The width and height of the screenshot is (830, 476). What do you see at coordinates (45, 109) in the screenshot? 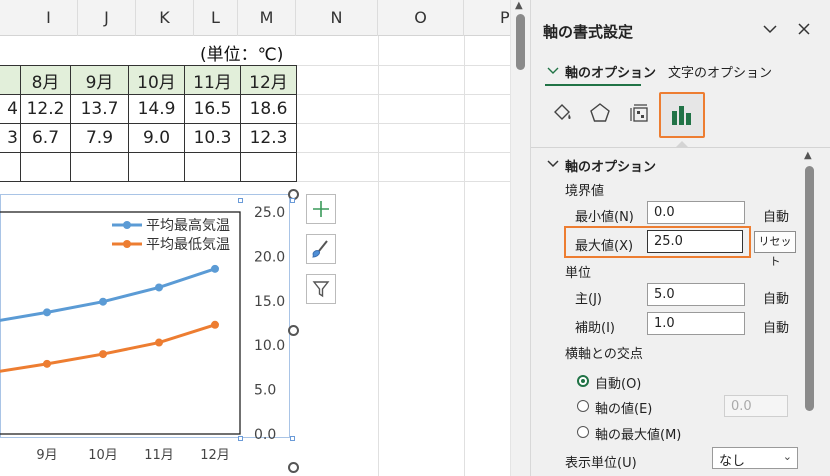
I see `table-cell: 12.2` at bounding box center [45, 109].